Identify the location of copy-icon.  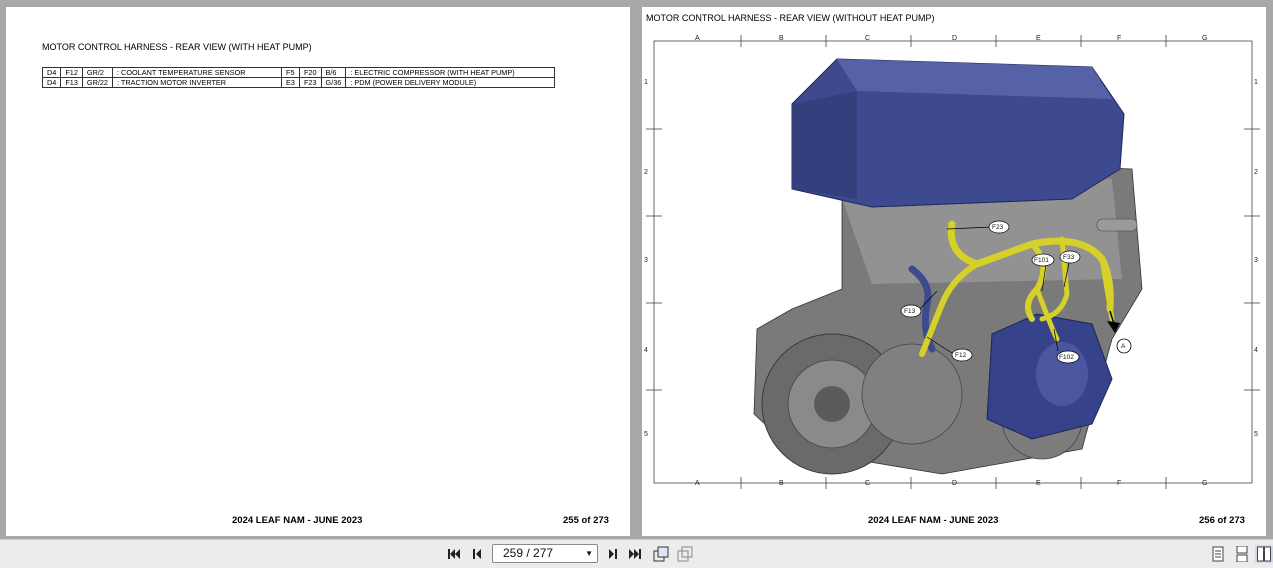
(685, 554).